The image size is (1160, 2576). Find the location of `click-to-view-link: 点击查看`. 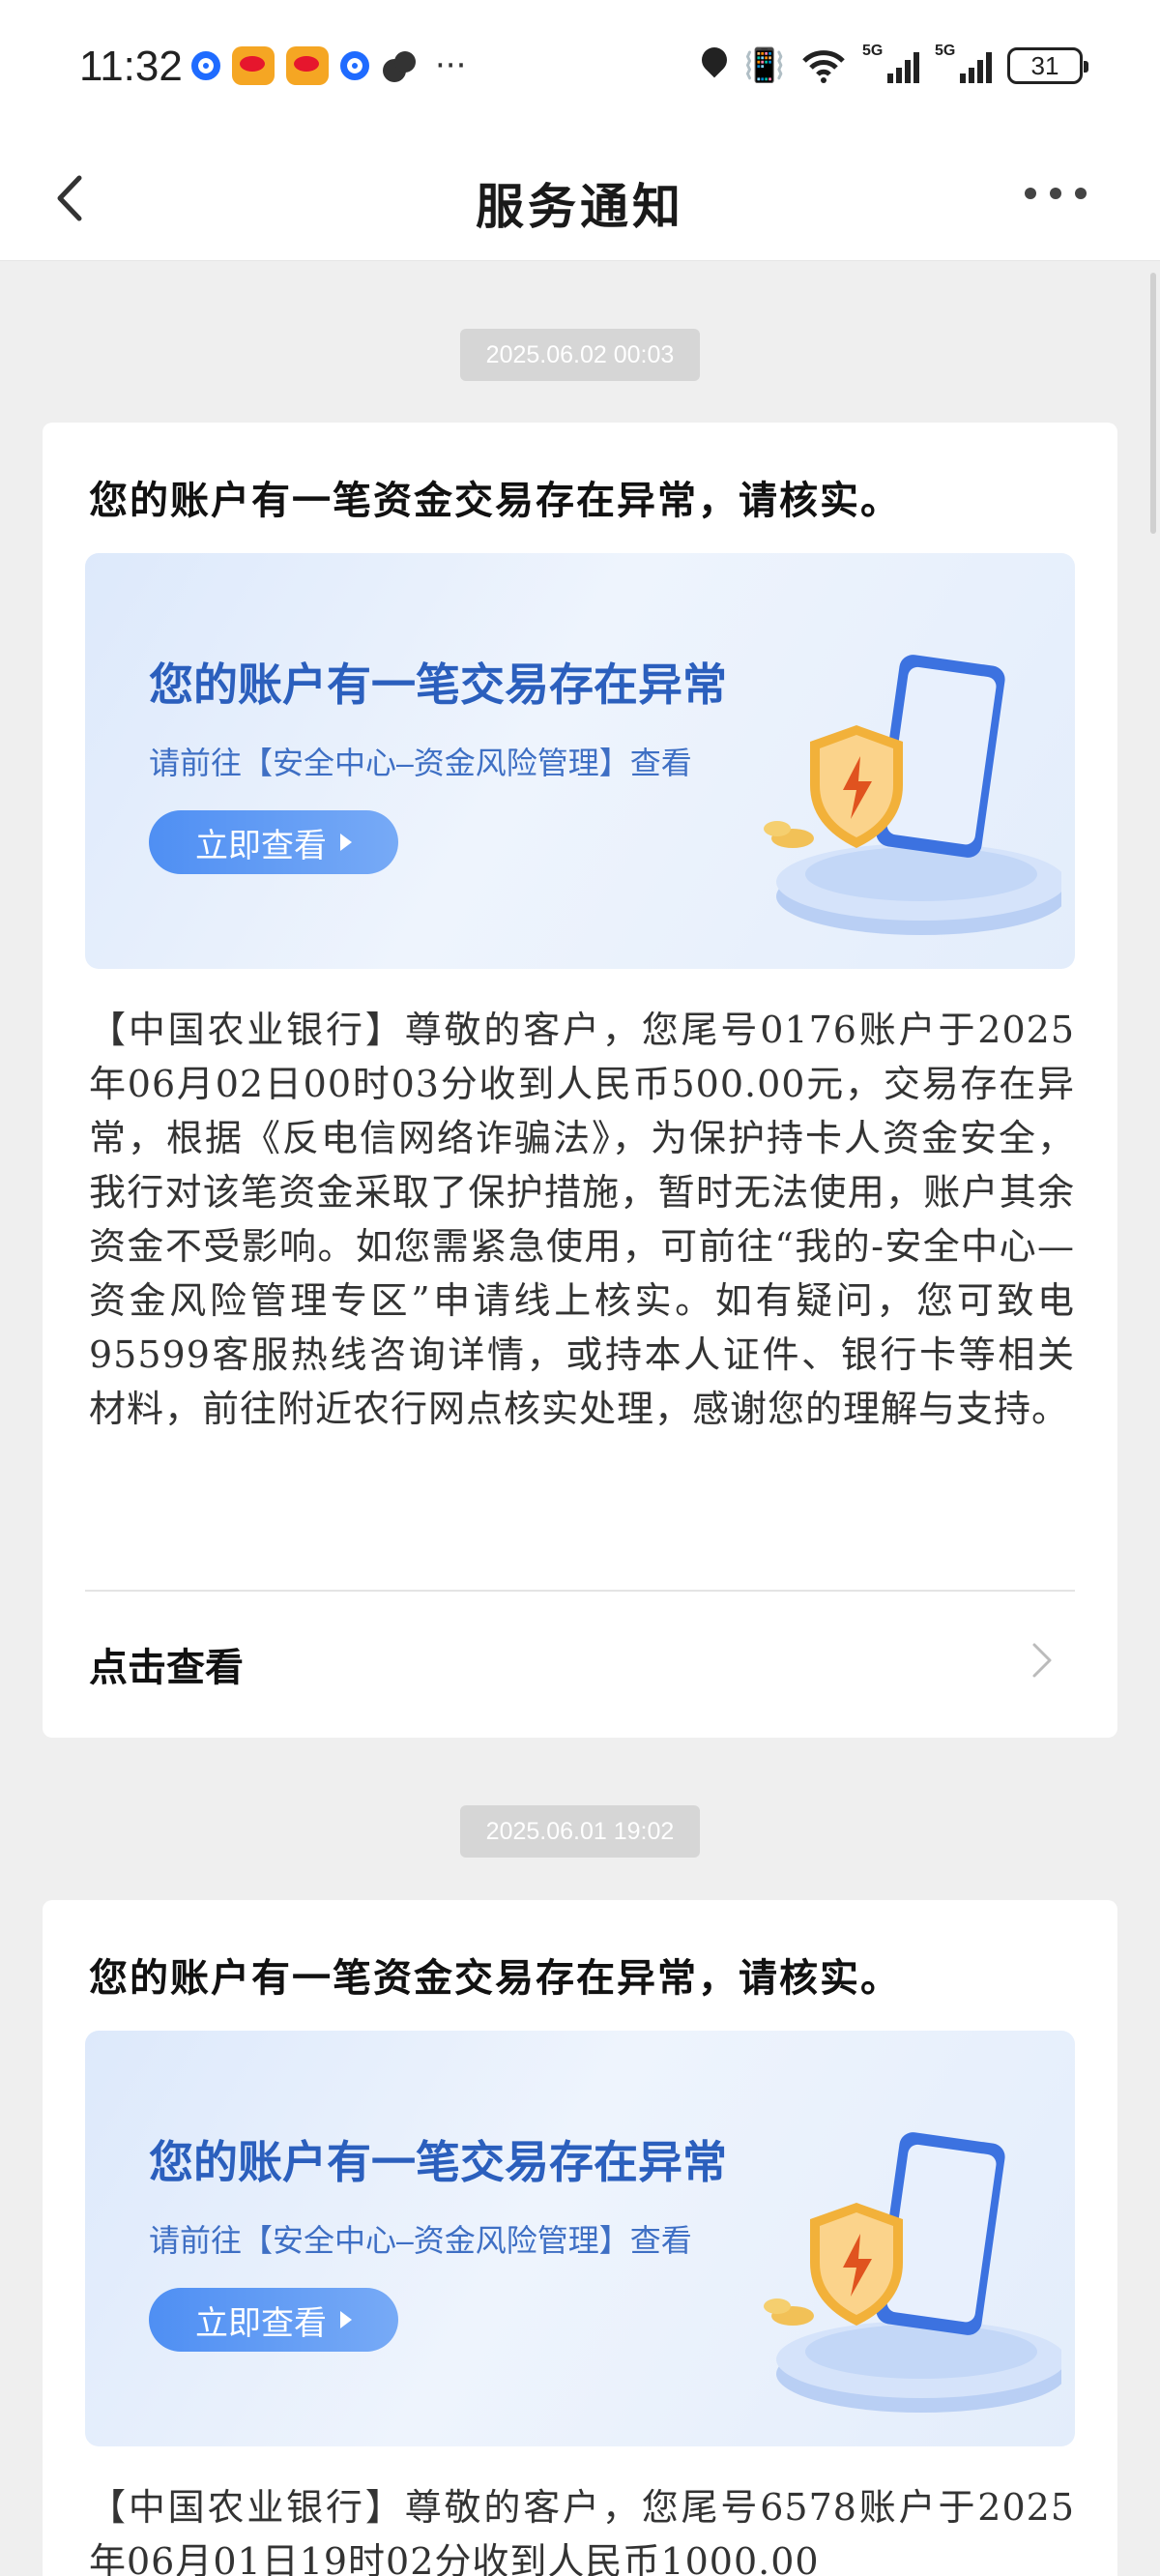

click-to-view-link: 点击查看 is located at coordinates (166, 1664).